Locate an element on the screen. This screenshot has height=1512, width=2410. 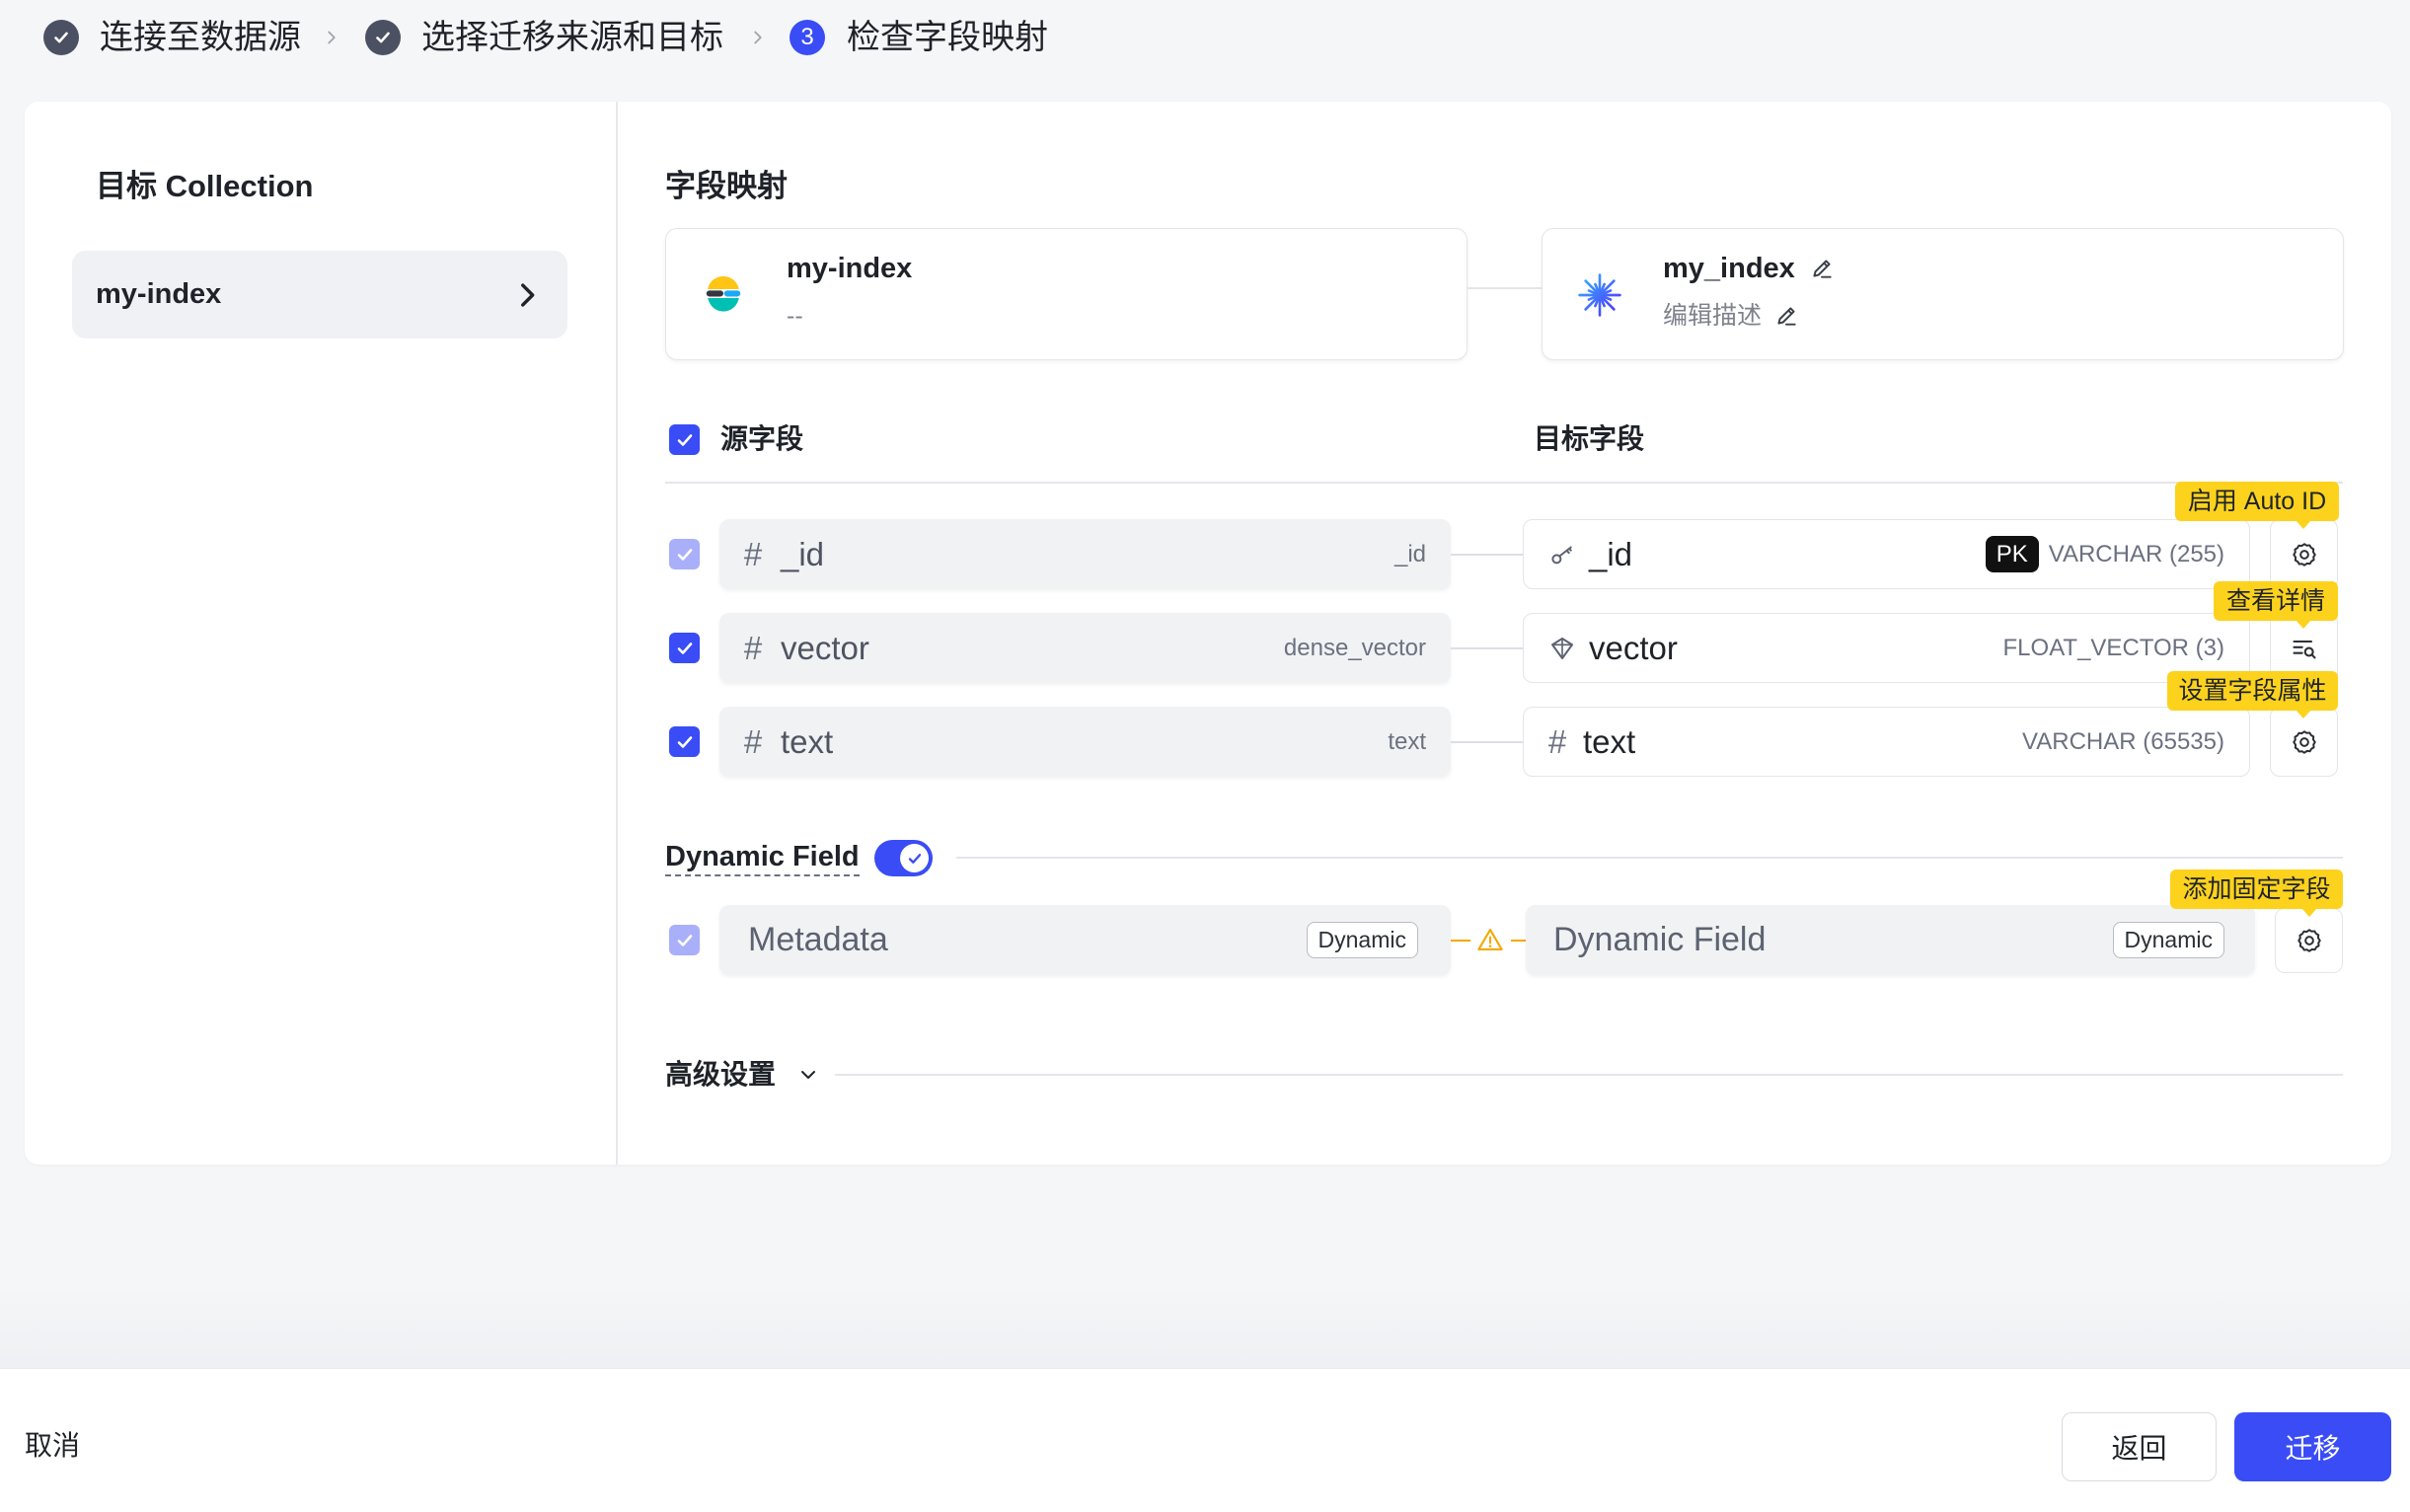
source-field-type: dense_vector is located at coordinates (1354, 647).